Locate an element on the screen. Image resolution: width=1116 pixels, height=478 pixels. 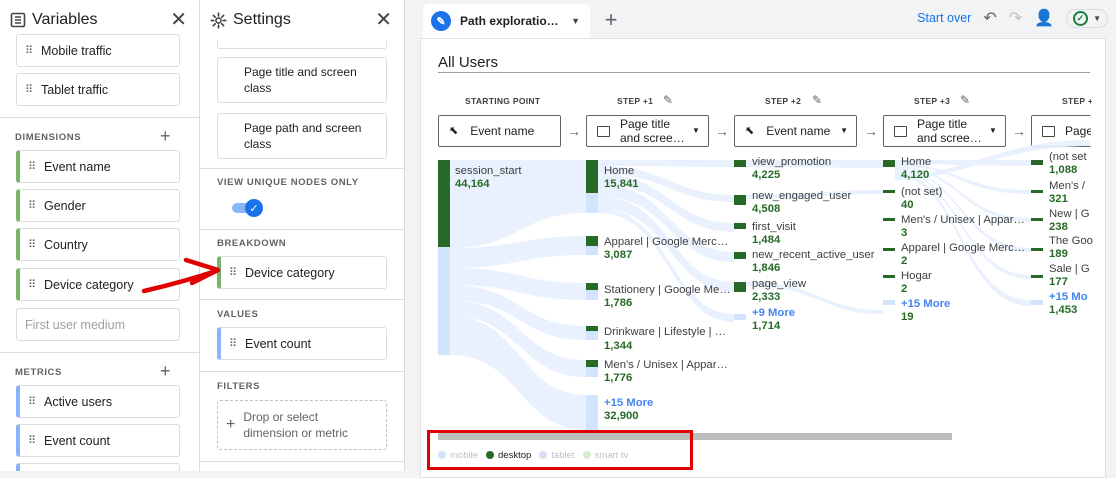
metric-chip is located at coordinates (98, 467).